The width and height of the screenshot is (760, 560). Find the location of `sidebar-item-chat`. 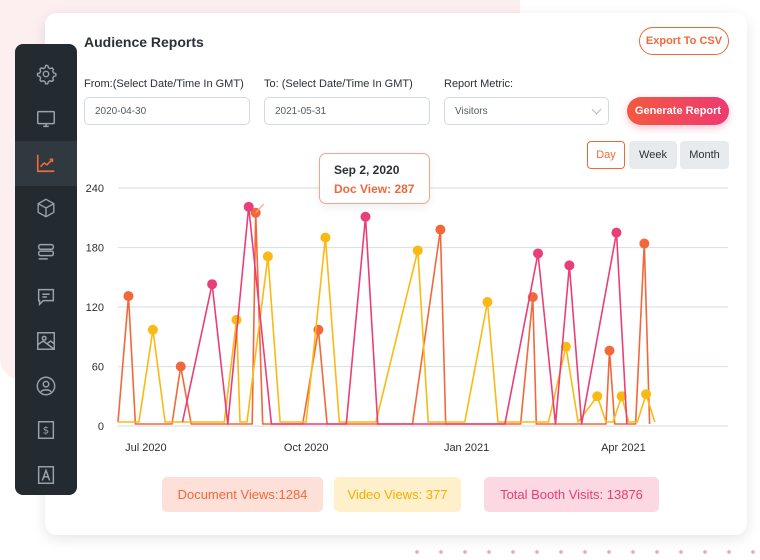

sidebar-item-chat is located at coordinates (46, 297).